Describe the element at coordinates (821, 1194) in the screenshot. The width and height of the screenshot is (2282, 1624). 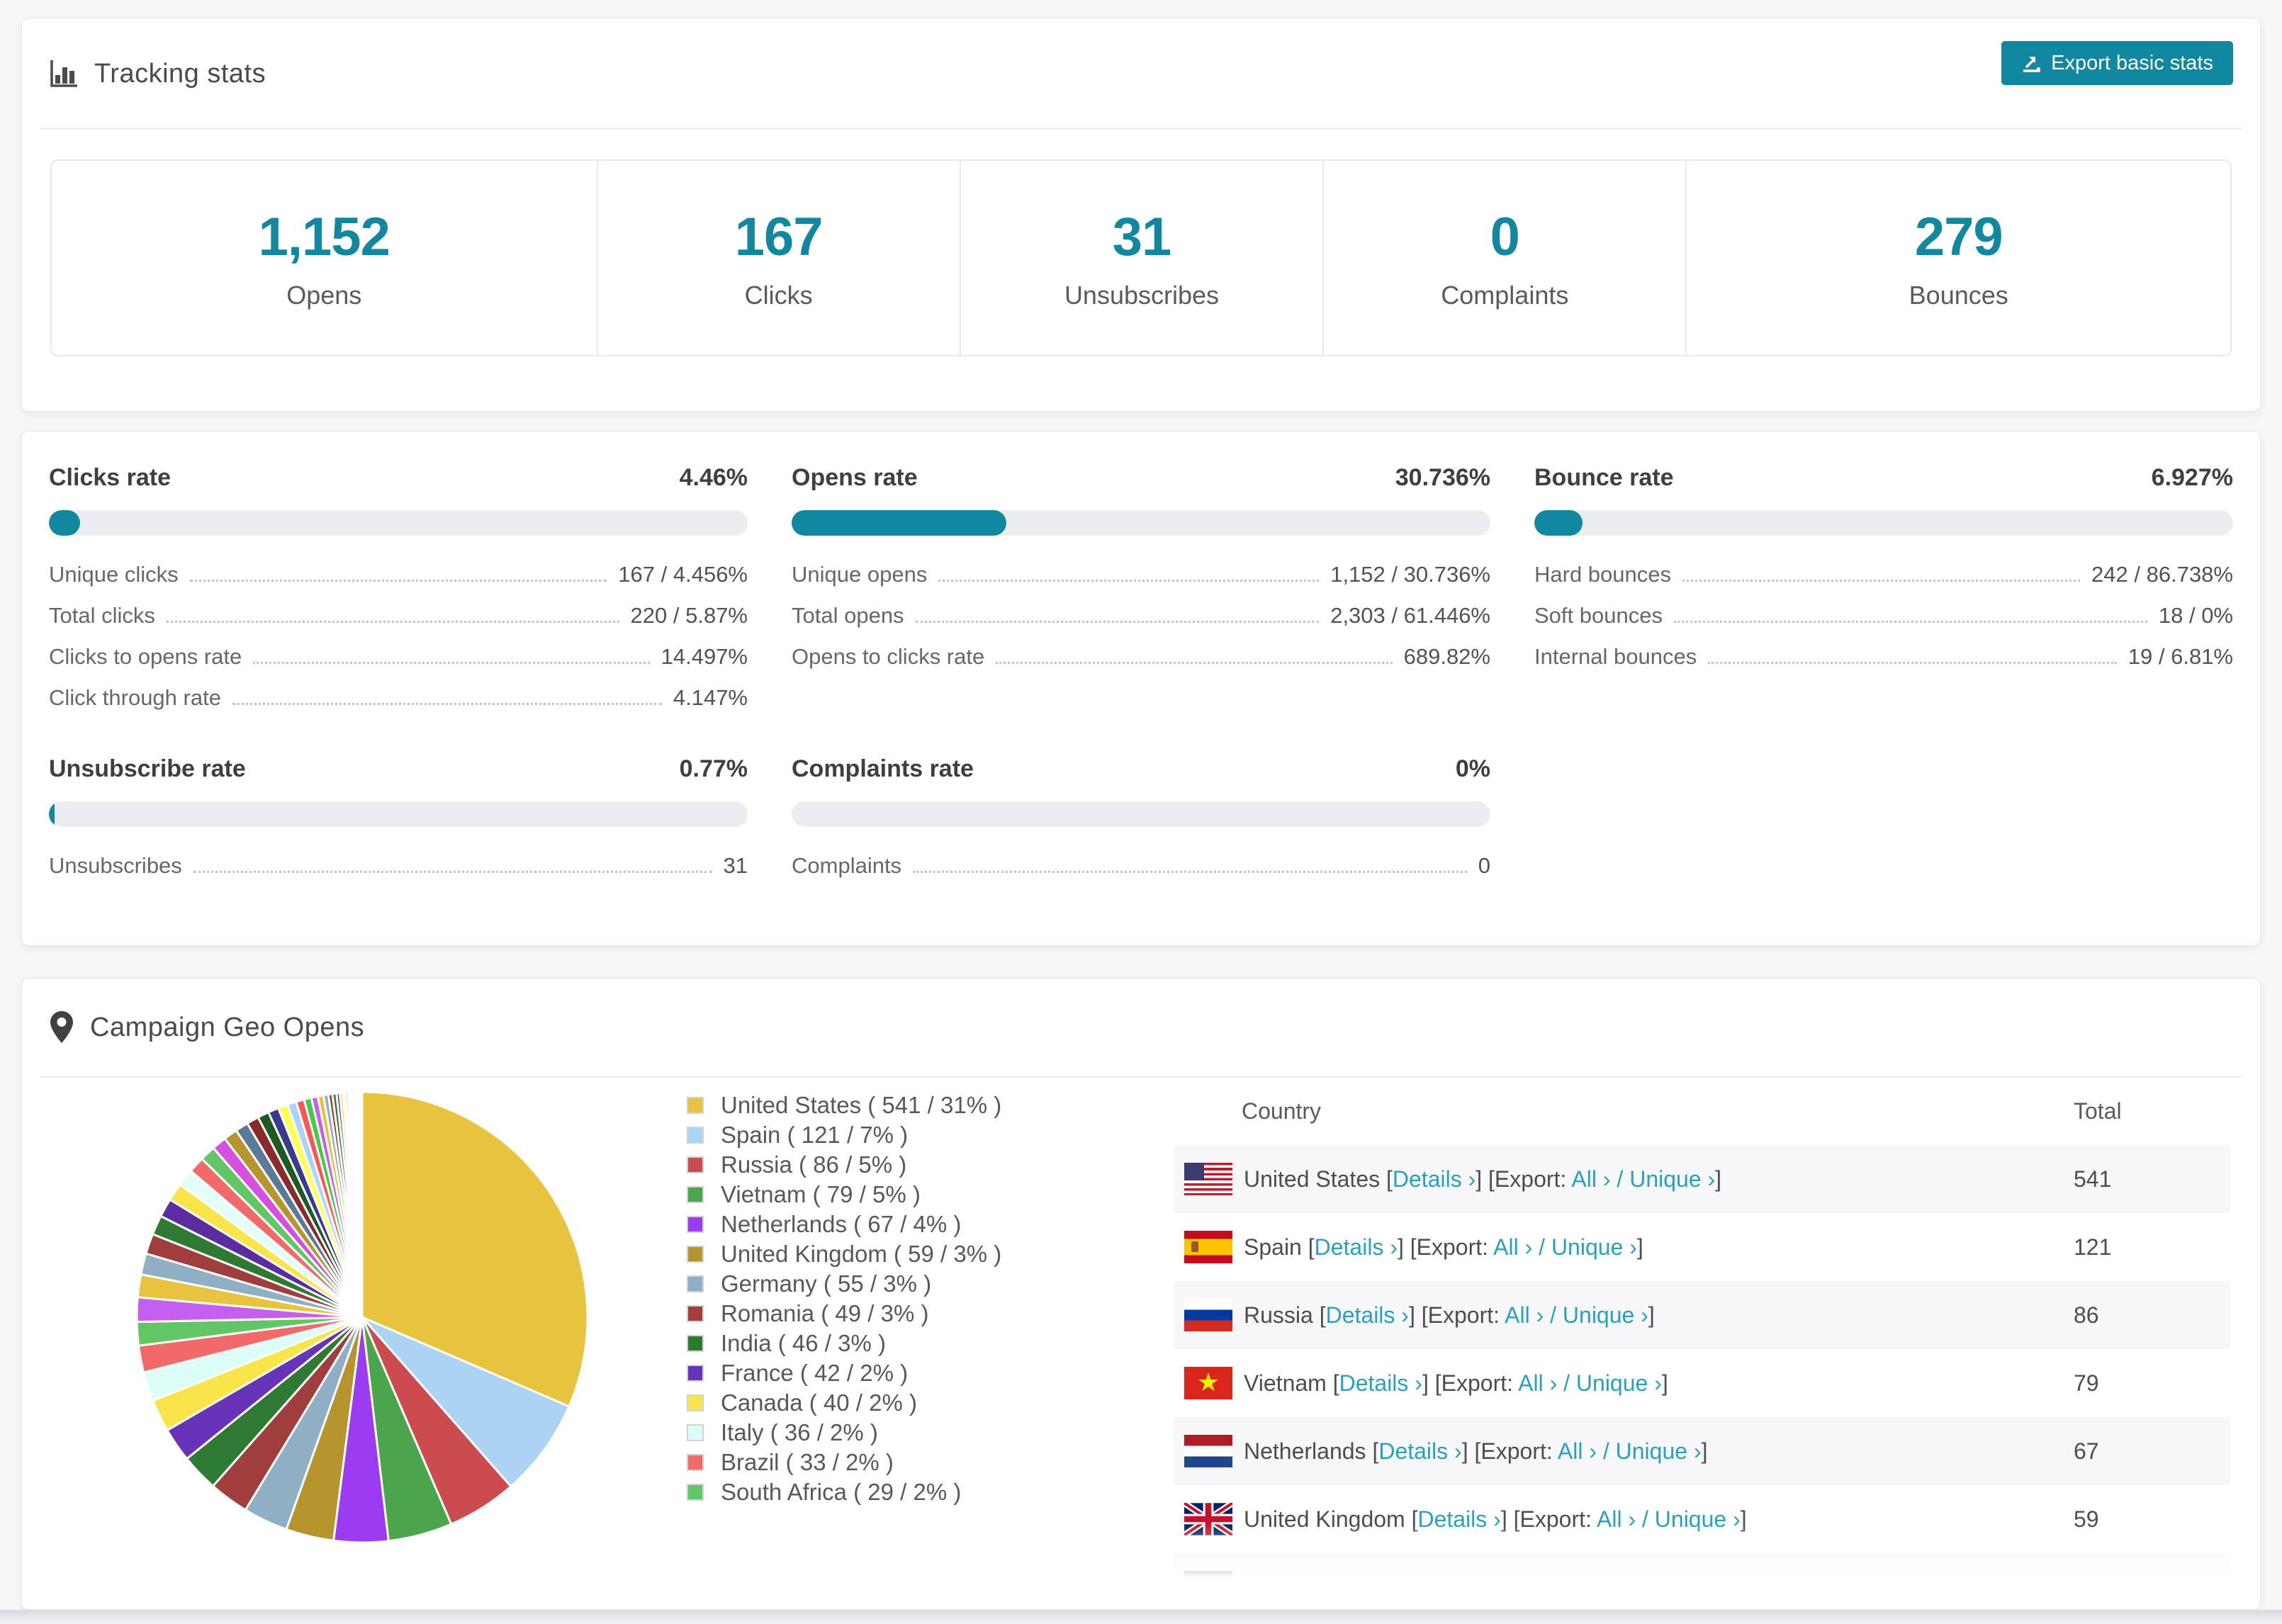
I see `legend-label: Vietnam ( 79 / 5% )` at that location.